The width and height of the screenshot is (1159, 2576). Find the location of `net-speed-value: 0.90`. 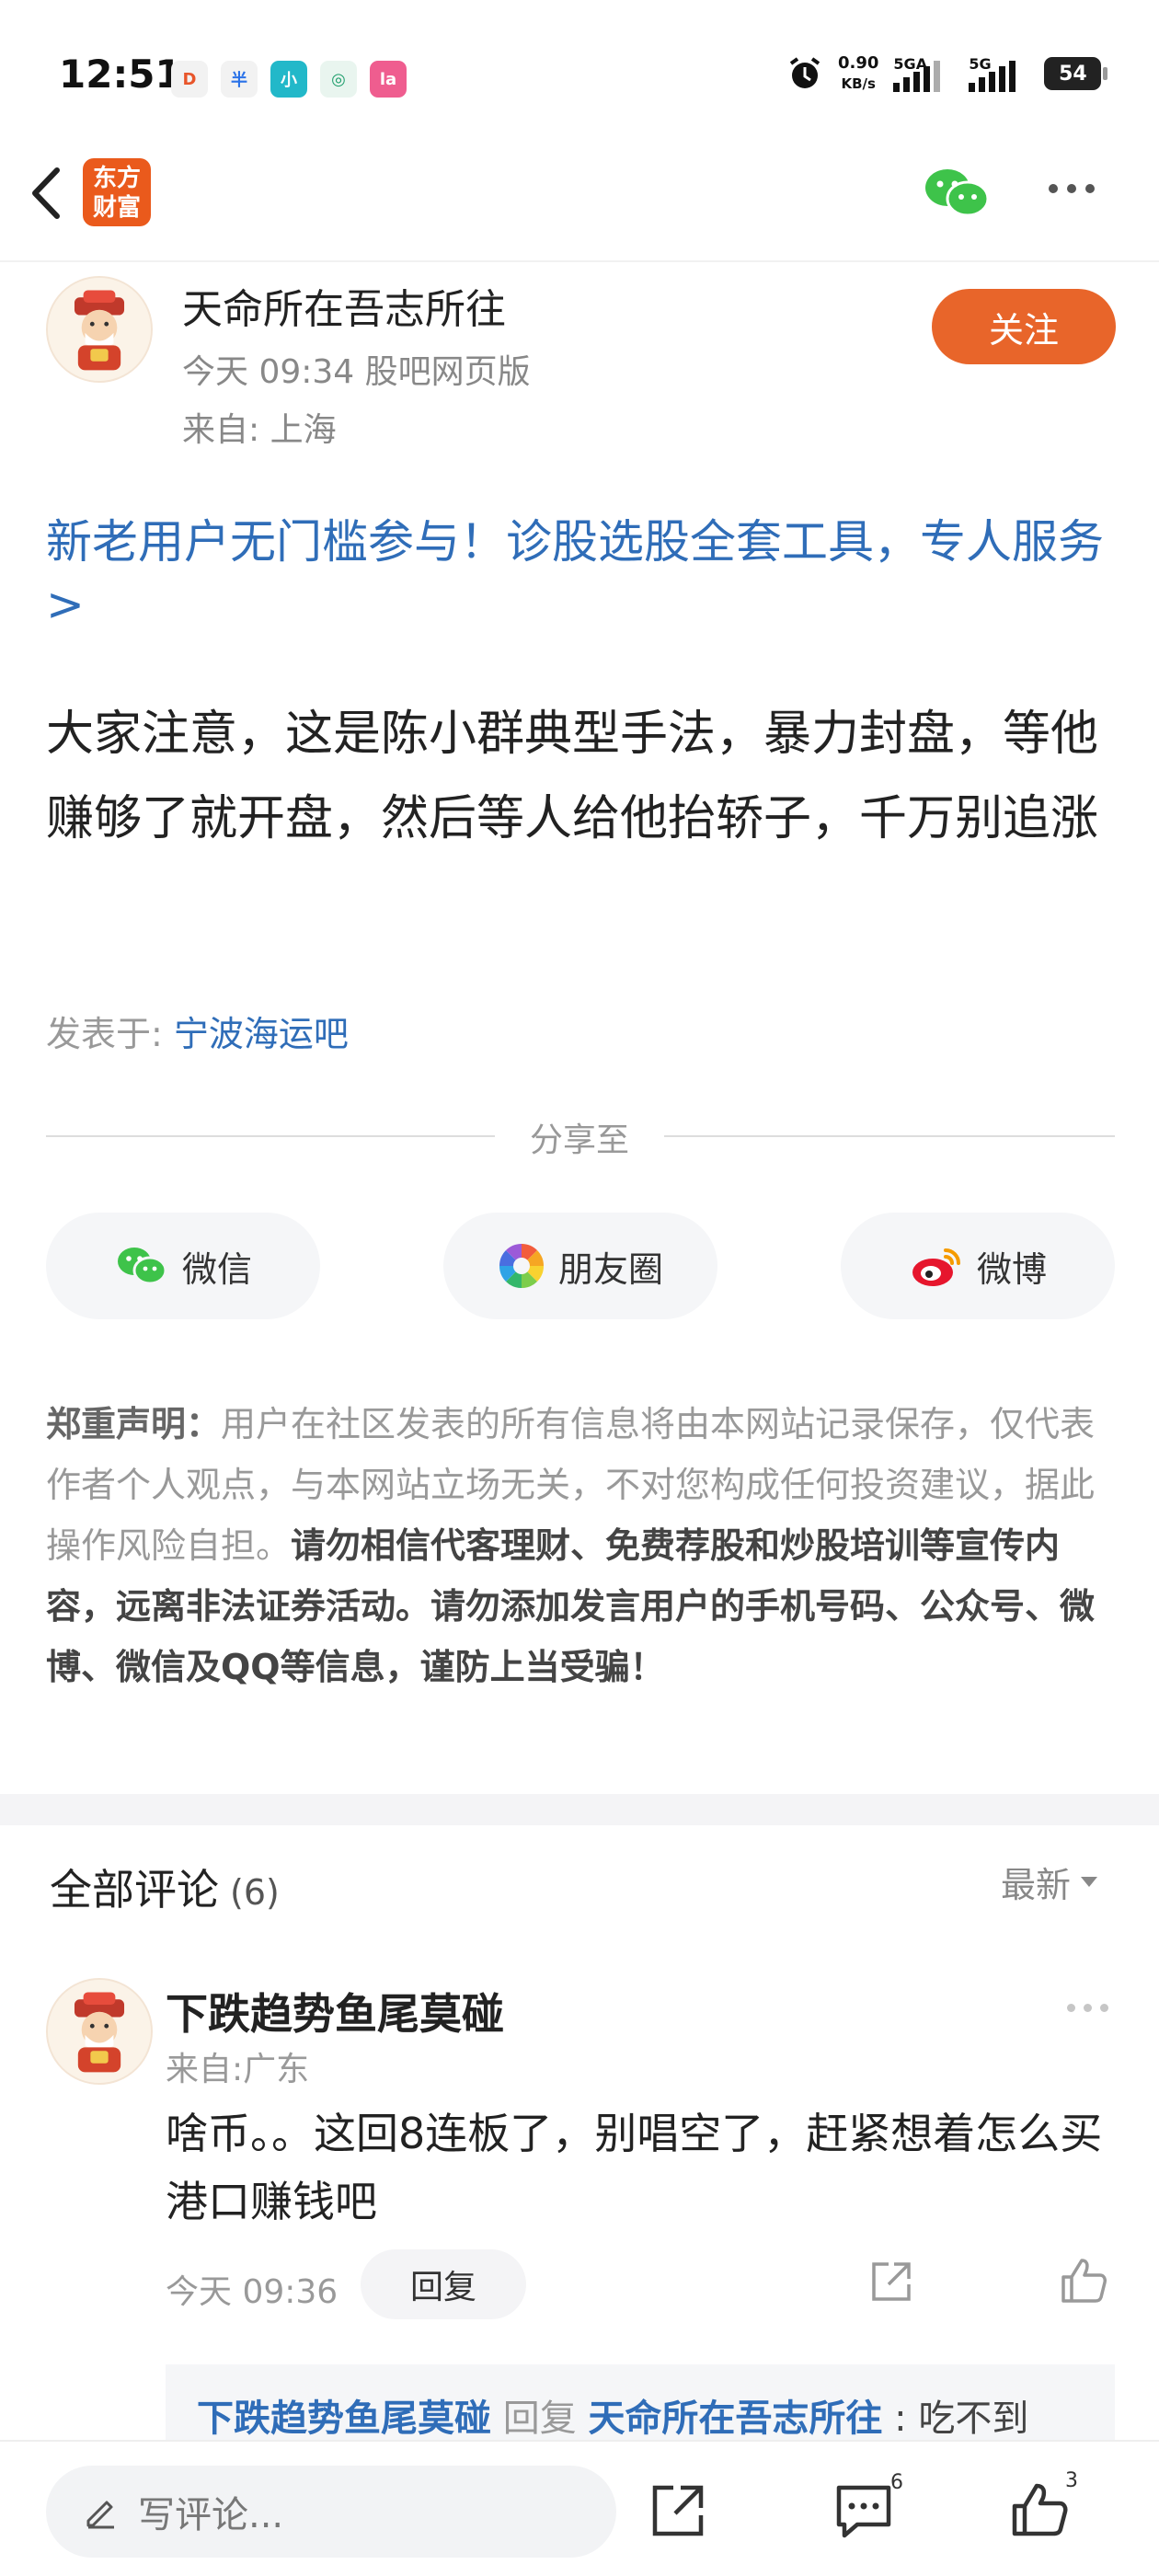

net-speed-value: 0.90 is located at coordinates (858, 63).